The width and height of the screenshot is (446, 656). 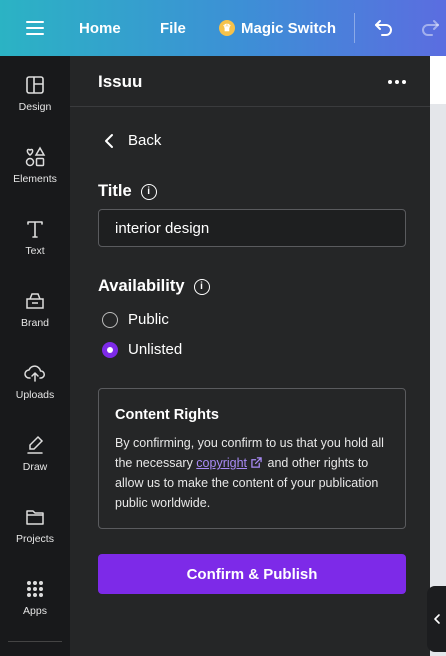 I want to click on confirm-publish-button: Confirm & Publish, so click(x=252, y=574).